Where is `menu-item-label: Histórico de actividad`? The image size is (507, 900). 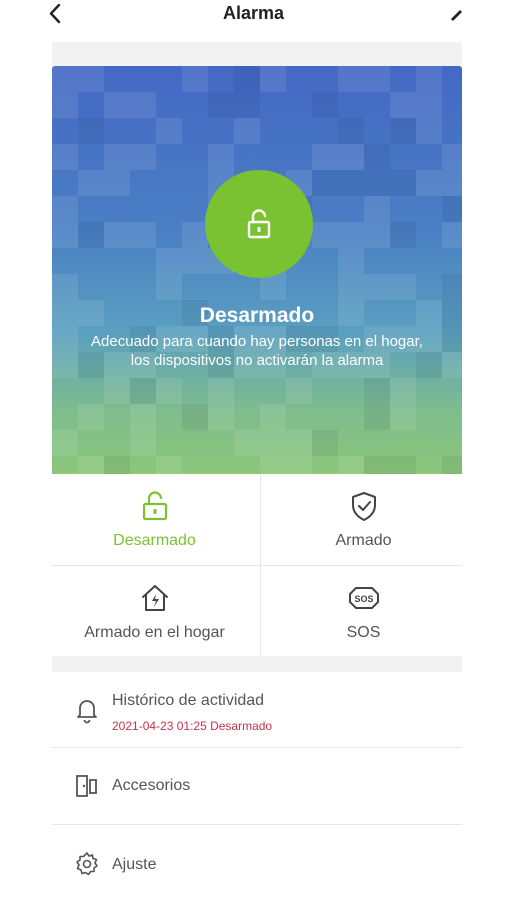
menu-item-label: Histórico de actividad is located at coordinates (188, 700).